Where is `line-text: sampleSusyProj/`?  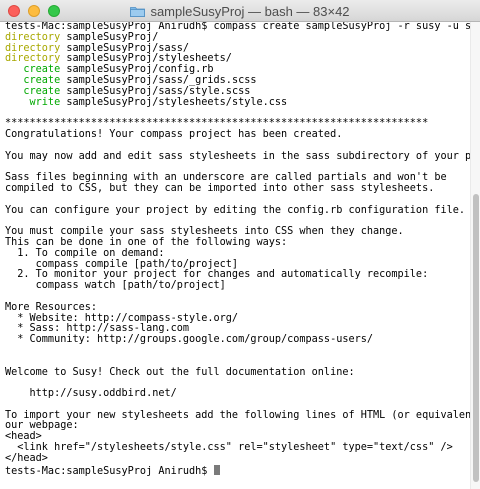 line-text: sampleSusyProj/ is located at coordinates (109, 37).